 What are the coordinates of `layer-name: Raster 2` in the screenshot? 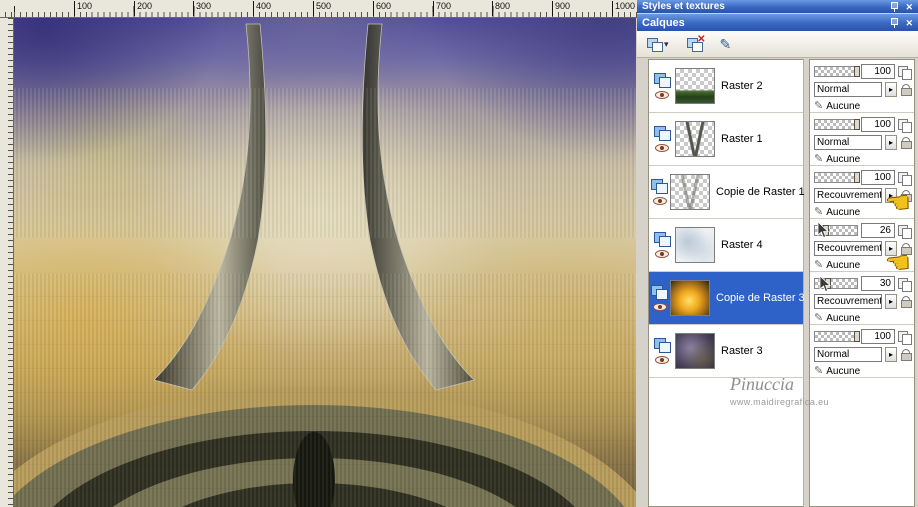 It's located at (742, 86).